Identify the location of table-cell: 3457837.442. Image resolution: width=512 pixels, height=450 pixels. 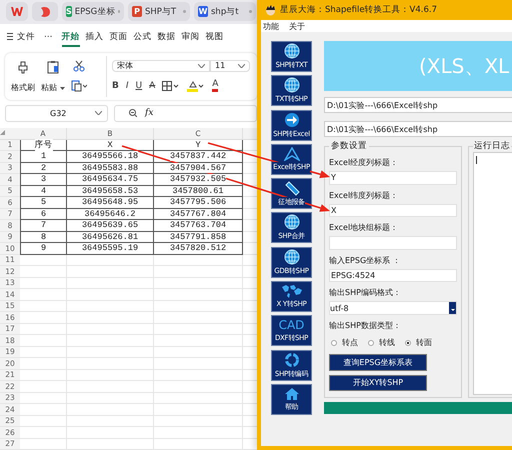
(198, 156).